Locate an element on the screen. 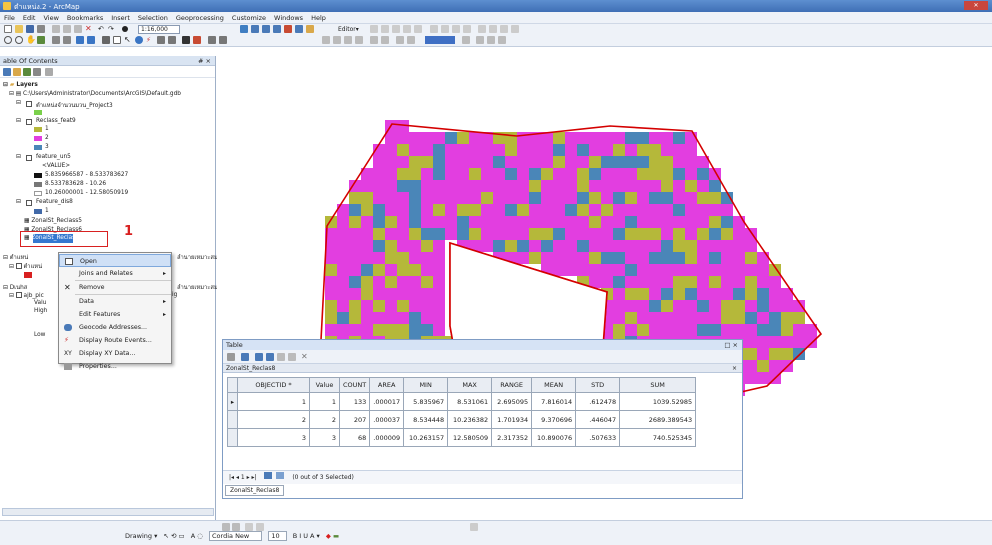 This screenshot has height=545, width=992. menu-item-edit-features: Edit Features ▸ is located at coordinates (115, 314).